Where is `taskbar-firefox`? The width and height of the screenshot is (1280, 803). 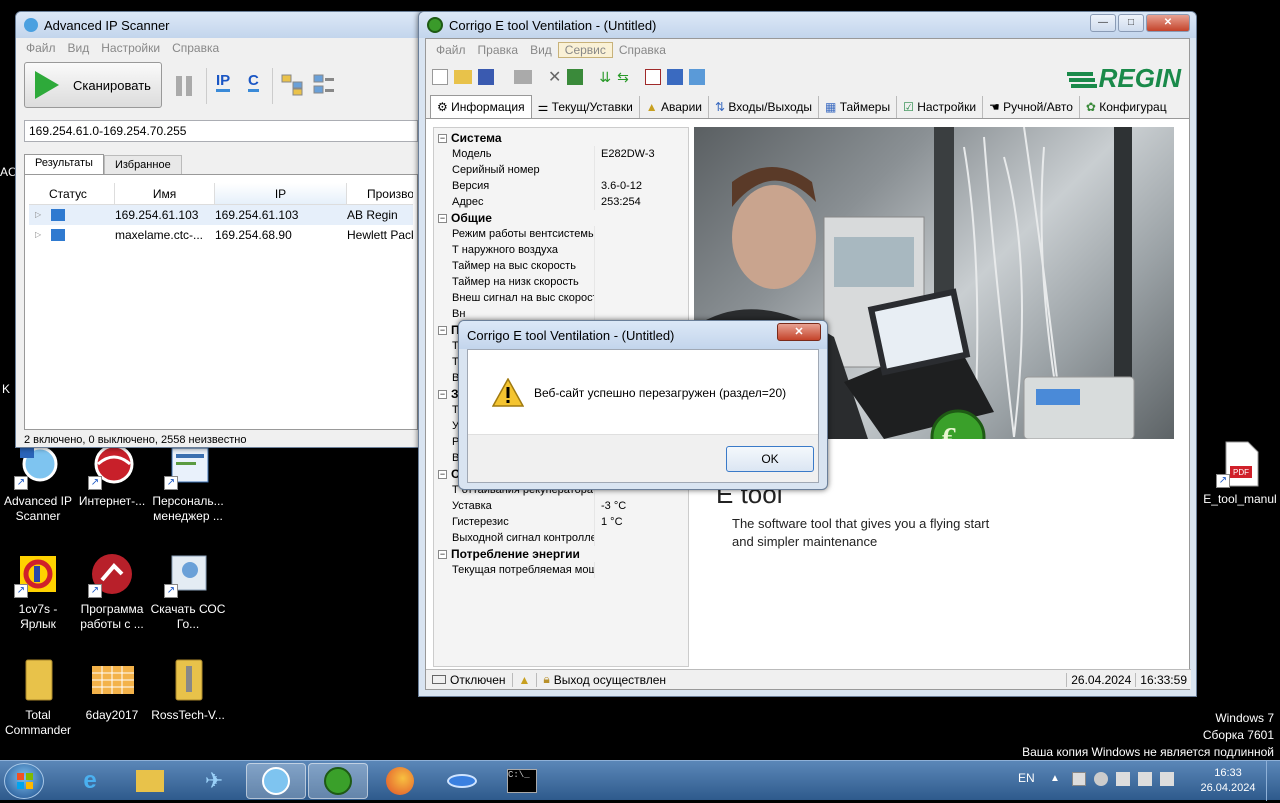 taskbar-firefox is located at coordinates (400, 781).